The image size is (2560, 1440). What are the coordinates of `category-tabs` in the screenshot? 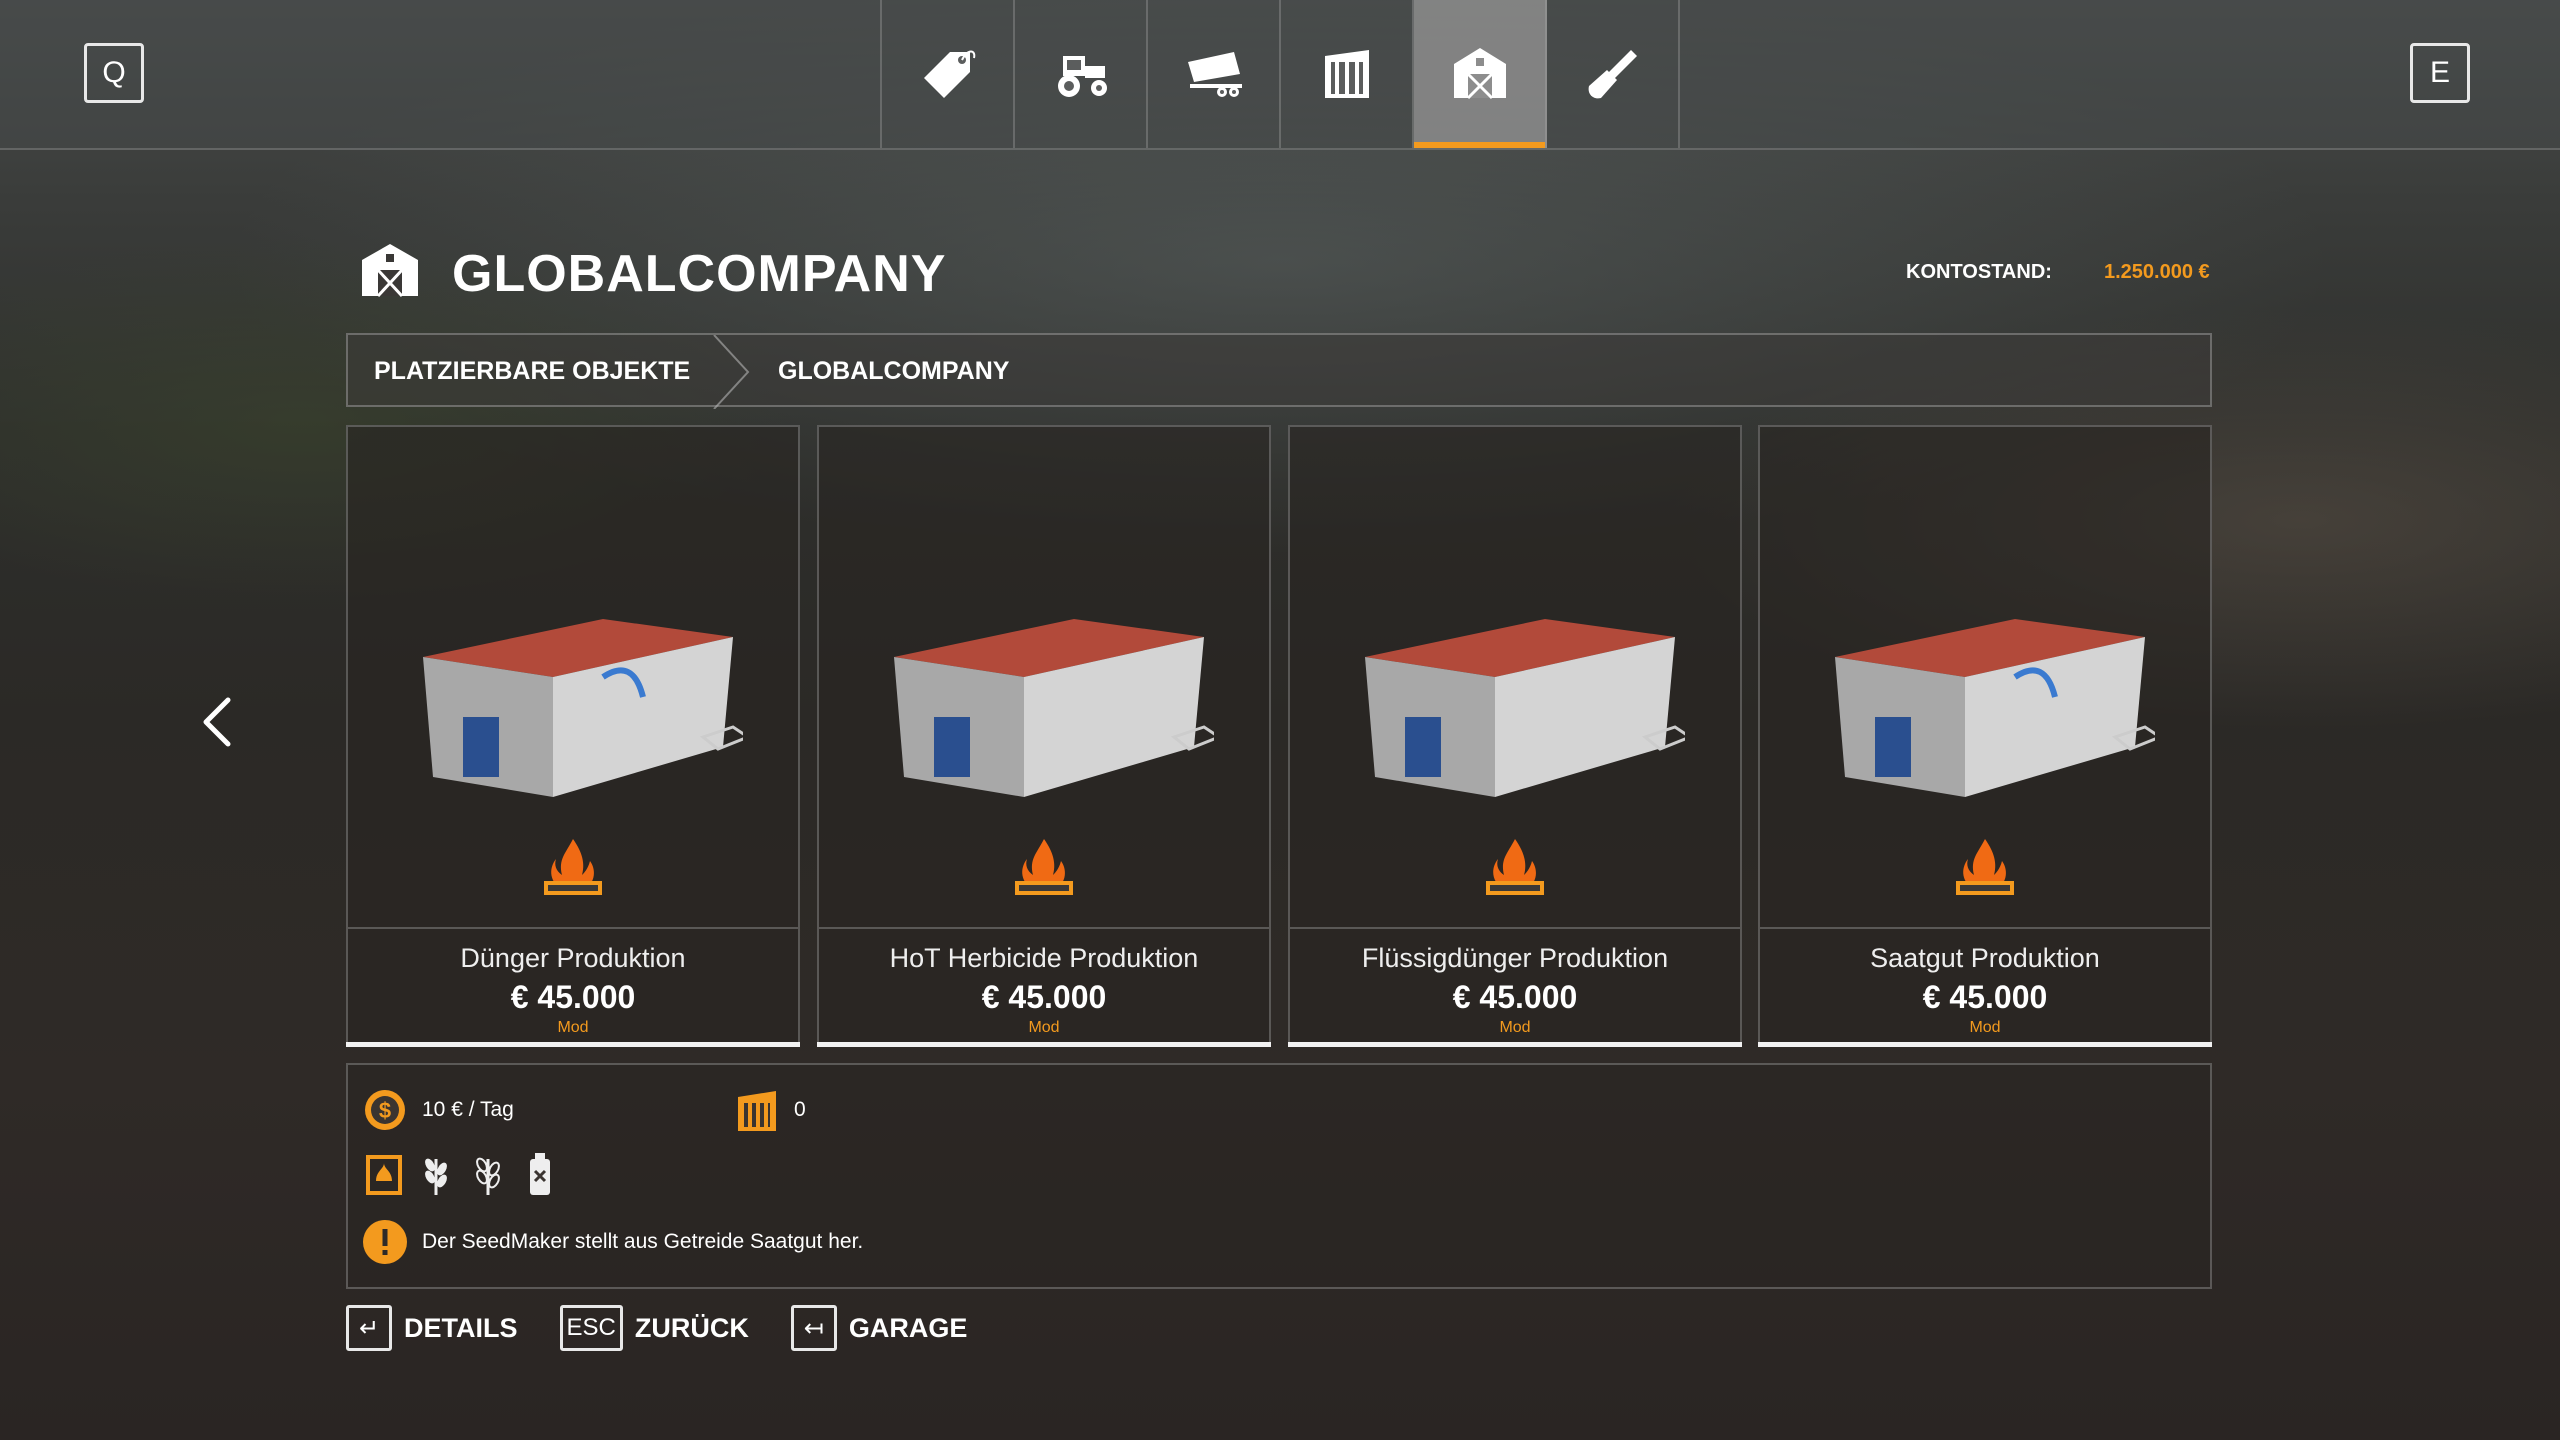 It's located at (1280, 74).